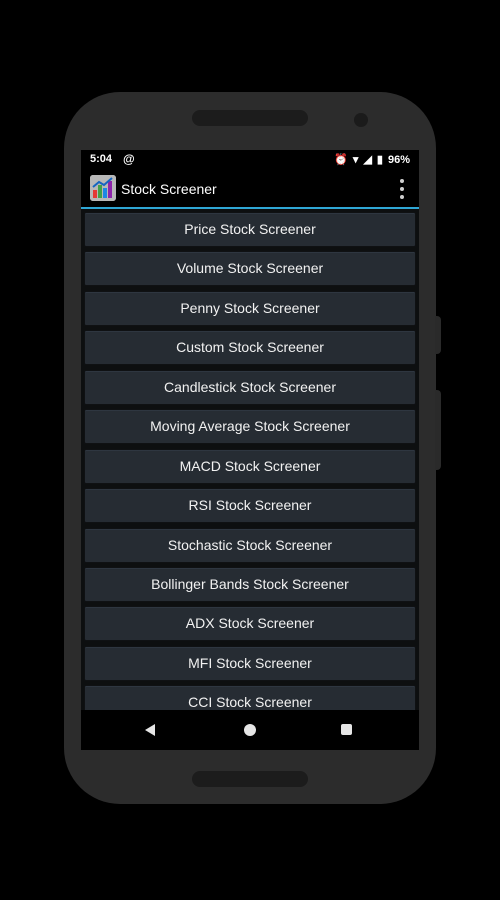  I want to click on wifi-icon: ▾, so click(355, 160).